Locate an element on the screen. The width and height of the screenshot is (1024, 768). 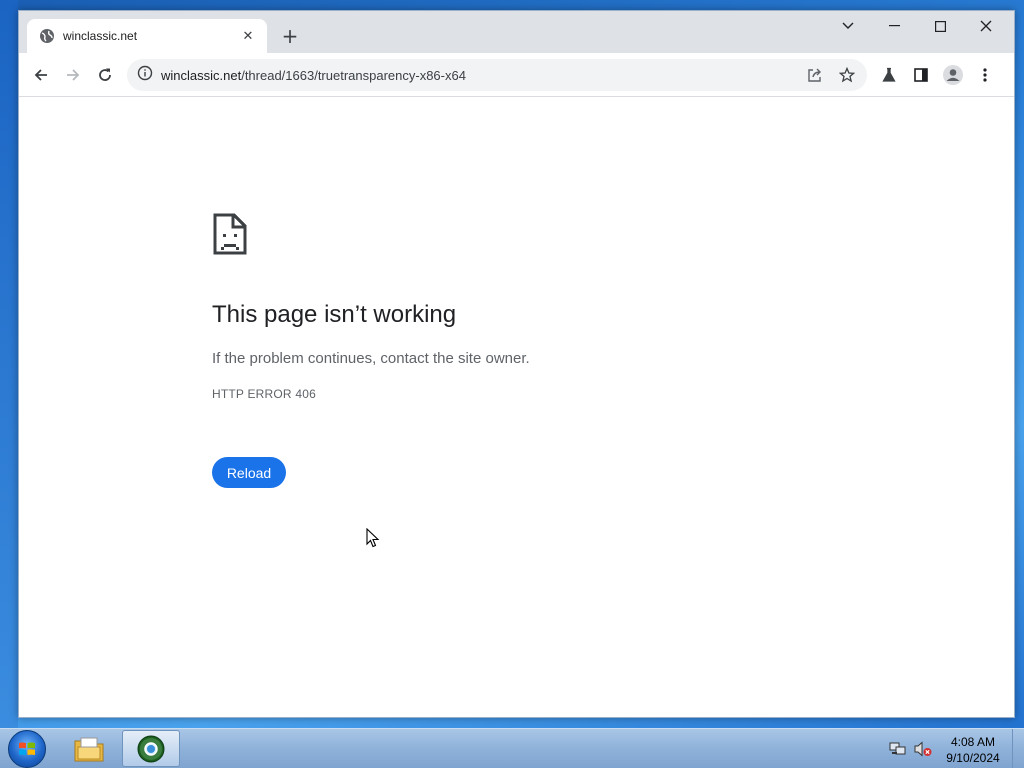
share-icon is located at coordinates (815, 75).